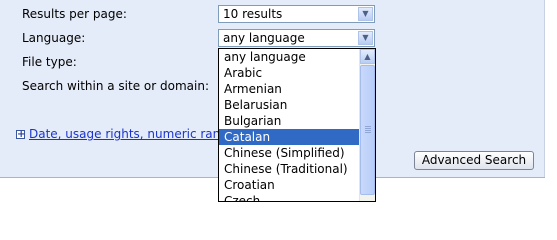 This screenshot has height=240, width=557. Describe the element at coordinates (289, 57) in the screenshot. I see `language-option: any language` at that location.